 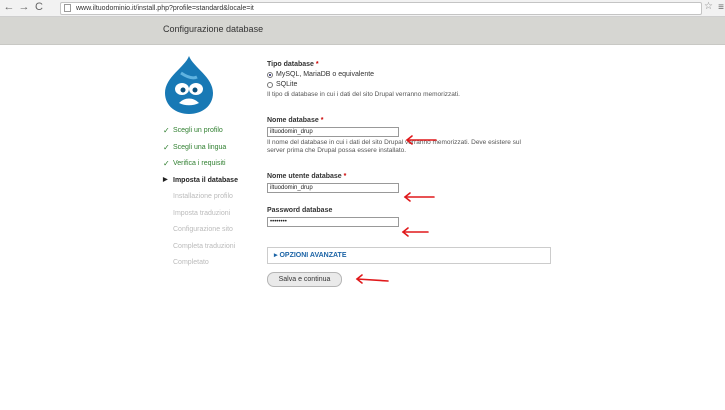 What do you see at coordinates (396, 209) in the screenshot?
I see `annotation-layer` at bounding box center [396, 209].